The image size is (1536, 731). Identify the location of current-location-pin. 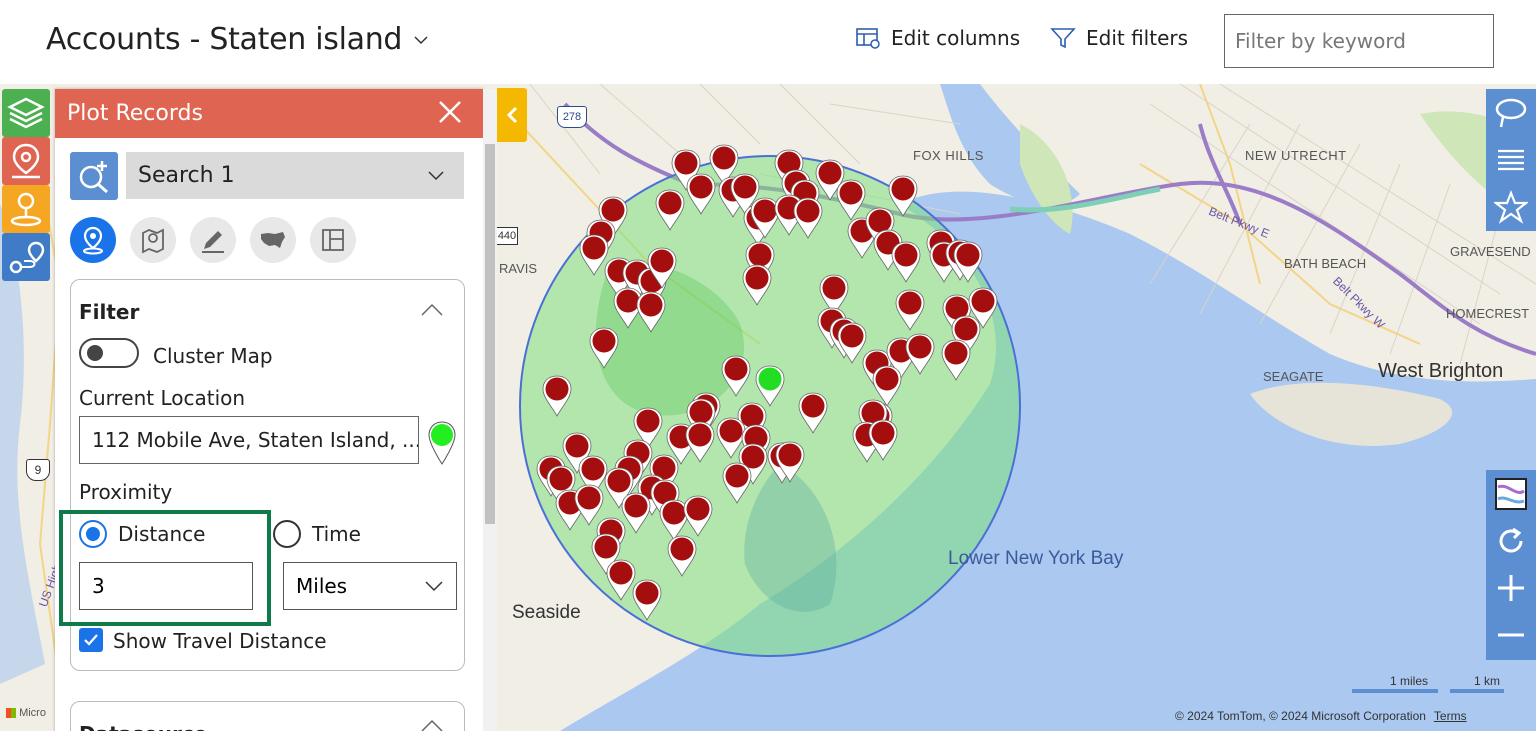
(770, 386).